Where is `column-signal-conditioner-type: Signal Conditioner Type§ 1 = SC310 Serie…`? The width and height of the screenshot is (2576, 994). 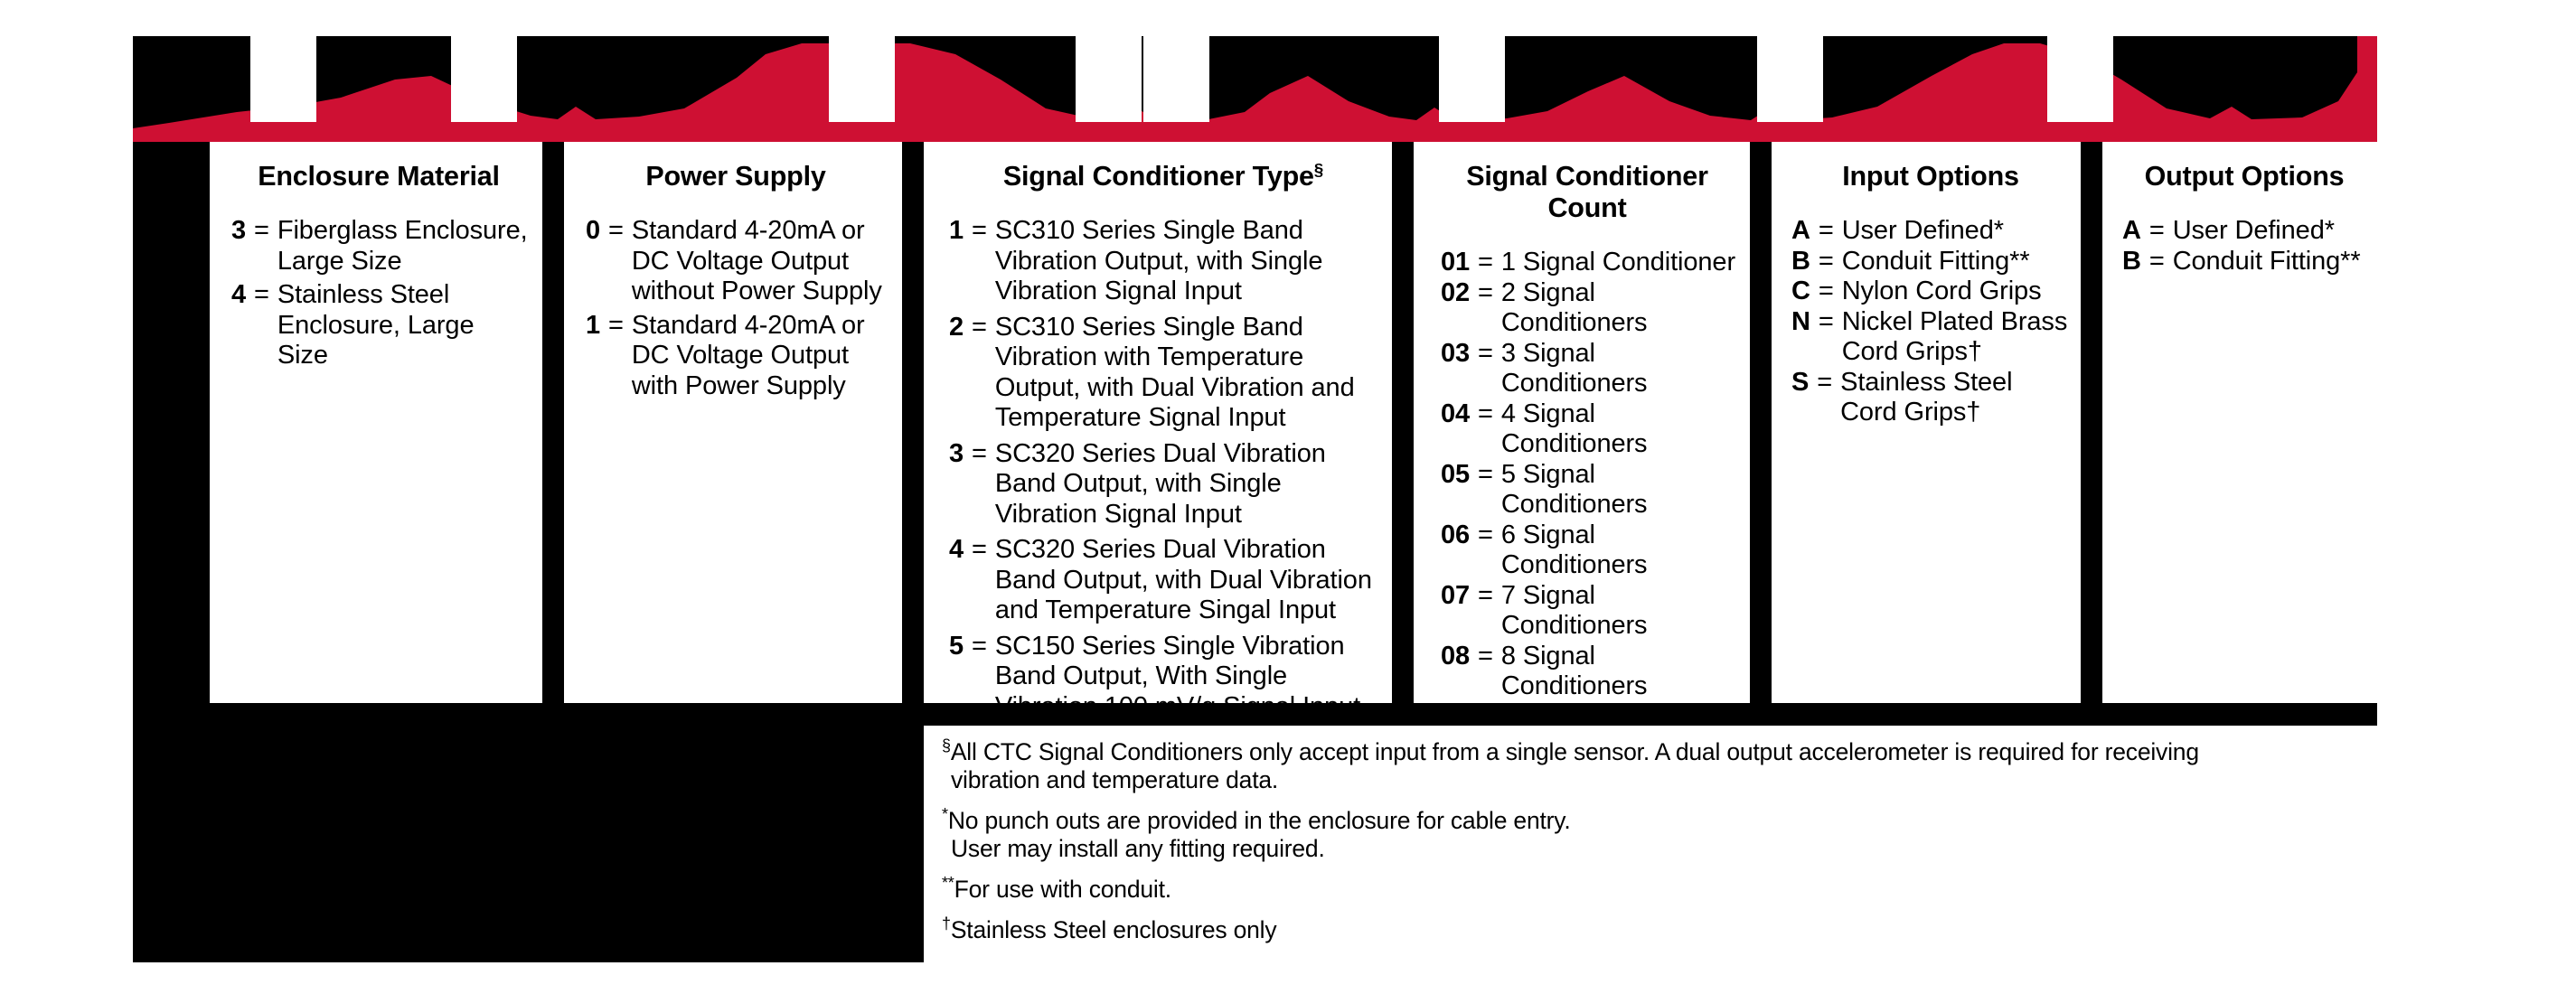 column-signal-conditioner-type: Signal Conditioner Type§ 1 = SC310 Serie… is located at coordinates (1158, 431).